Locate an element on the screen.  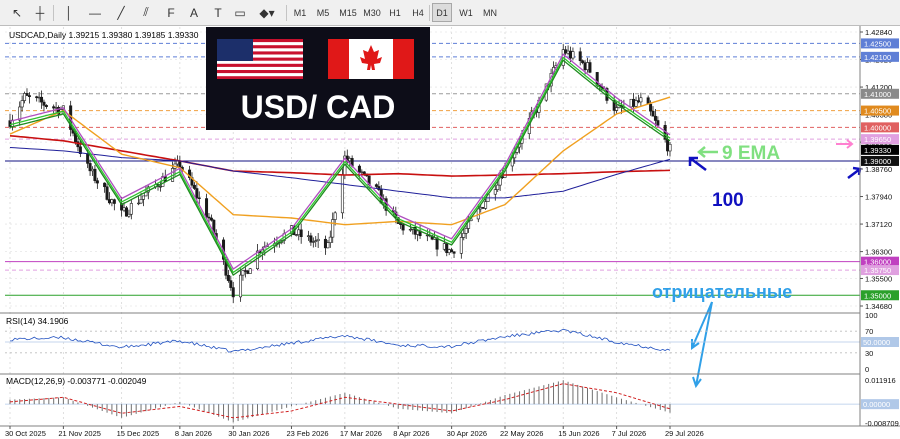
fibonacci-icon: F is located at coordinates (171, 12).